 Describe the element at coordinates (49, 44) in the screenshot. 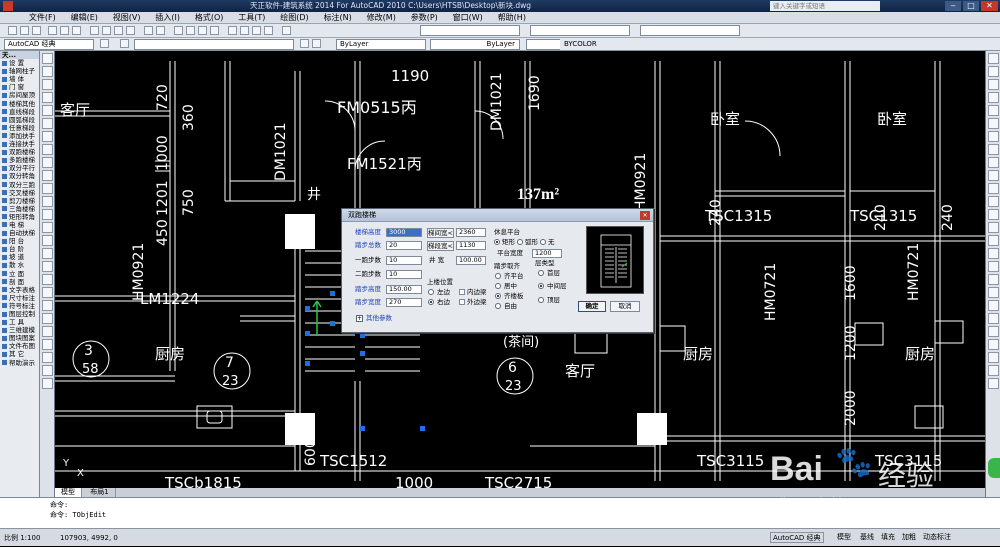

I see `workspace-combo: AutoCAD 经典` at that location.